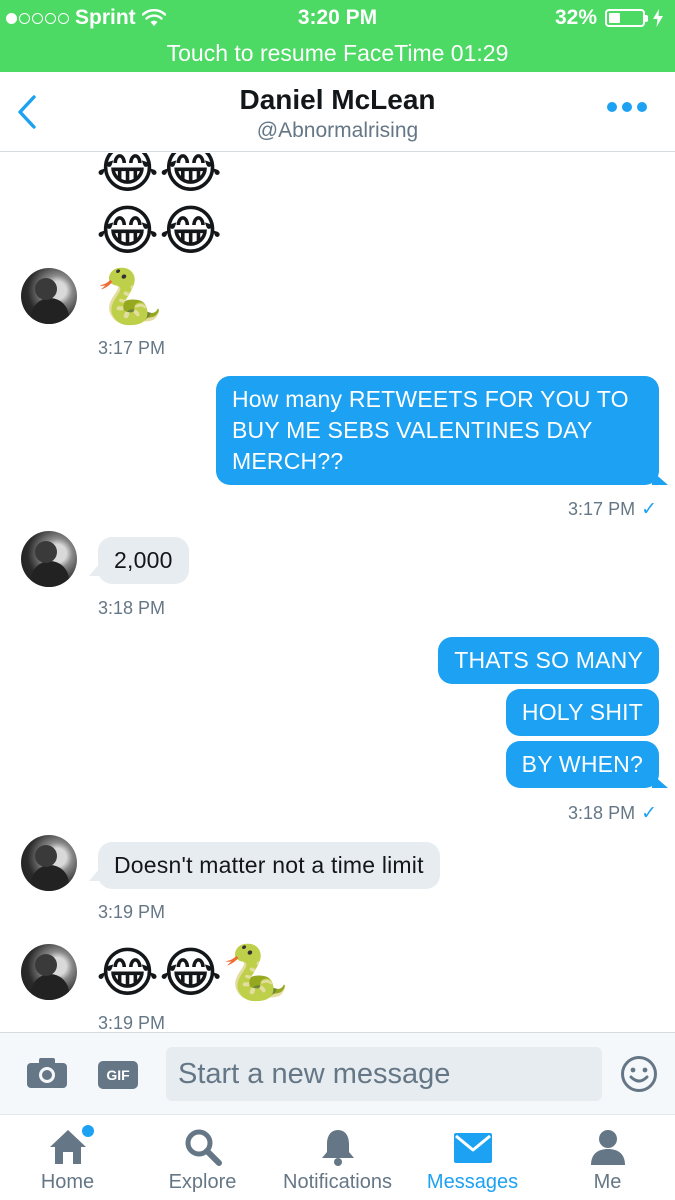 The height and width of the screenshot is (1200, 675). Describe the element at coordinates (47, 1073) in the screenshot. I see `camera-icon` at that location.